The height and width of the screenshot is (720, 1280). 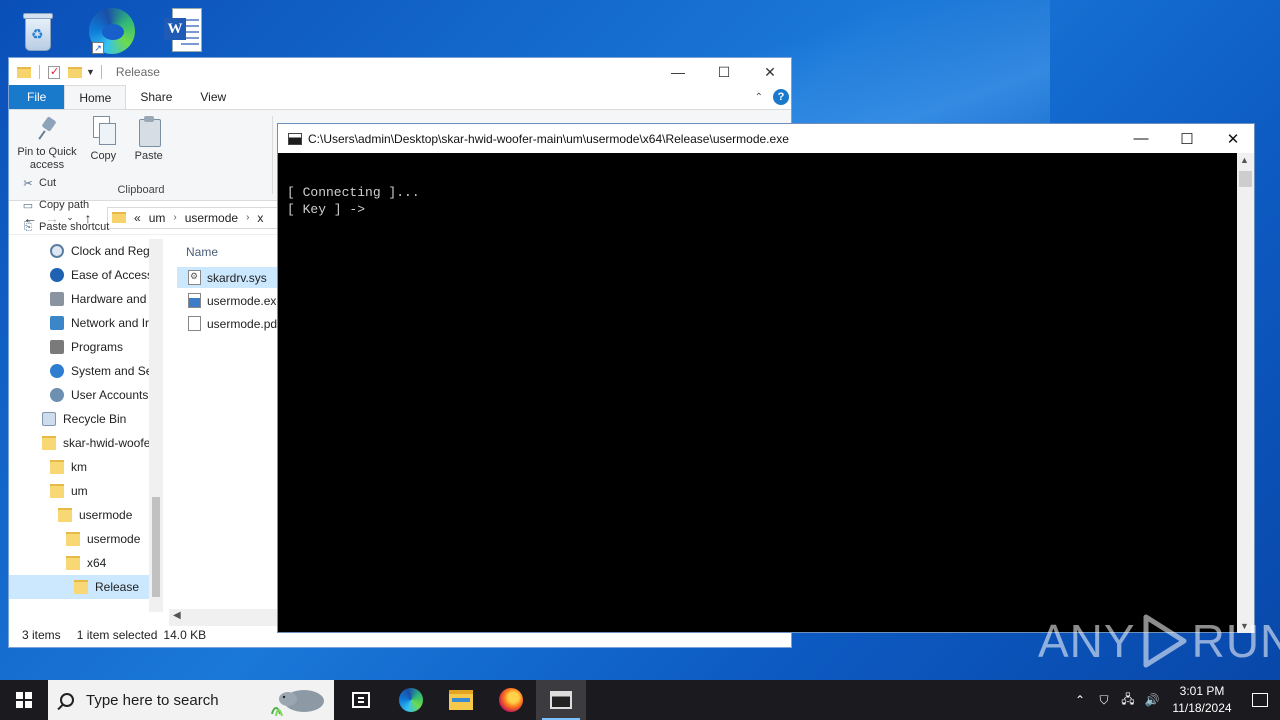 What do you see at coordinates (184, 31) in the screenshot?
I see `word-document-desktop-icon: W` at bounding box center [184, 31].